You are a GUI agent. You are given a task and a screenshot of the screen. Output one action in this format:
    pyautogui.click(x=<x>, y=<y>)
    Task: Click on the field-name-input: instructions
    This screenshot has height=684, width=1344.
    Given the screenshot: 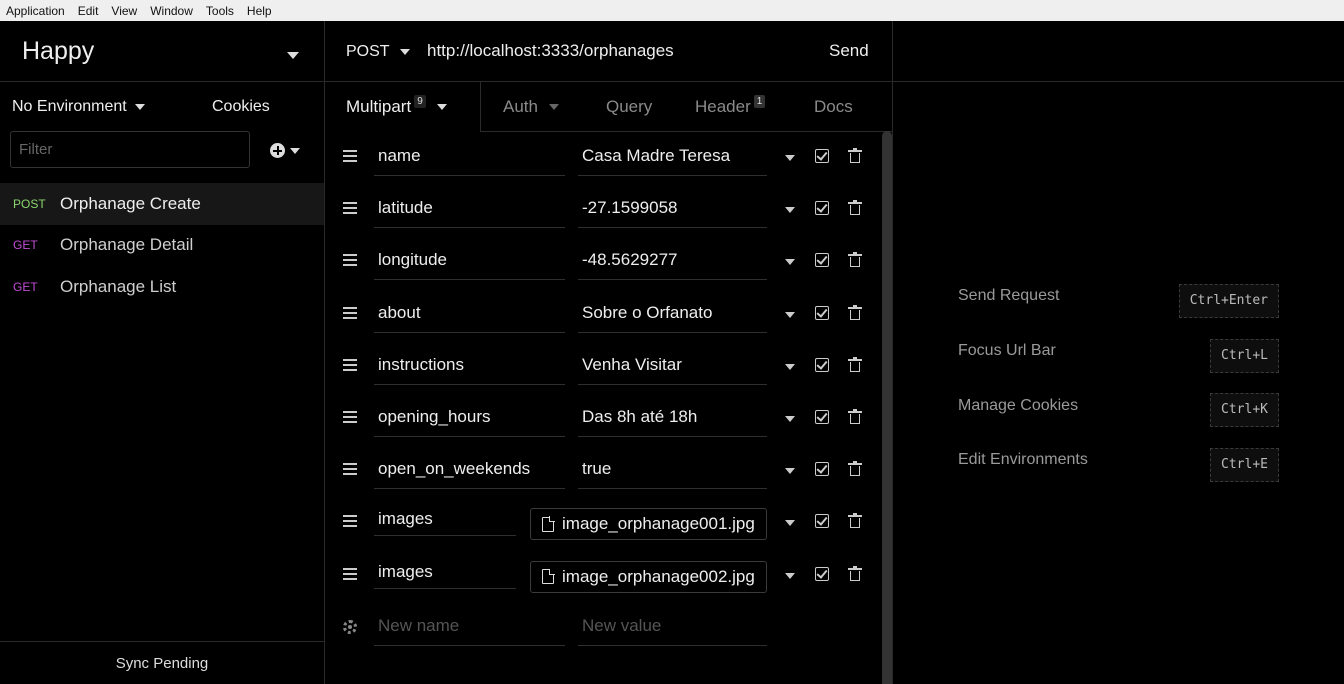 What is the action you would take?
    pyautogui.click(x=469, y=367)
    